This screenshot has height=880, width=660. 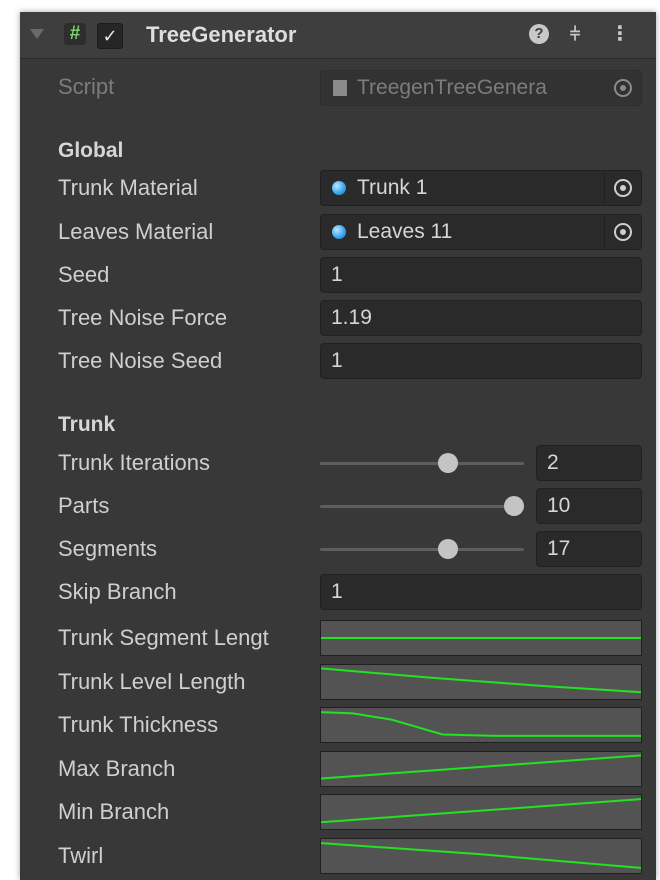 I want to click on segments-slider, so click(x=422, y=549).